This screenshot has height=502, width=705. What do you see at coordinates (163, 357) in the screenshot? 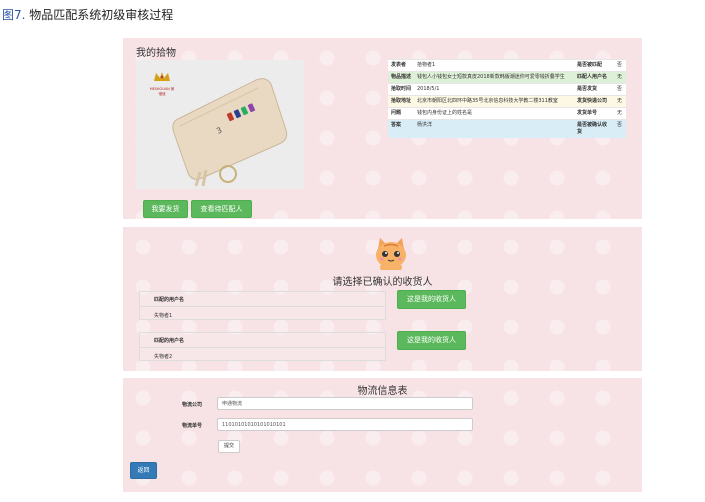
I see `match-username: 失物者2` at bounding box center [163, 357].